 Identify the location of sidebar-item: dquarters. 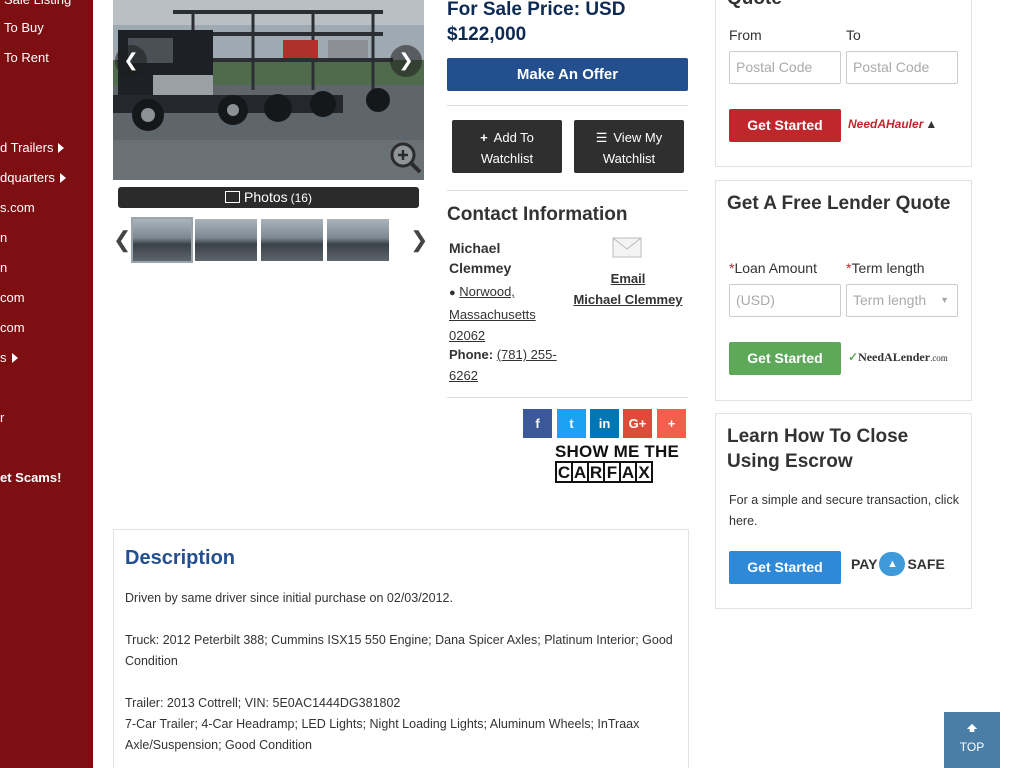
(33, 178).